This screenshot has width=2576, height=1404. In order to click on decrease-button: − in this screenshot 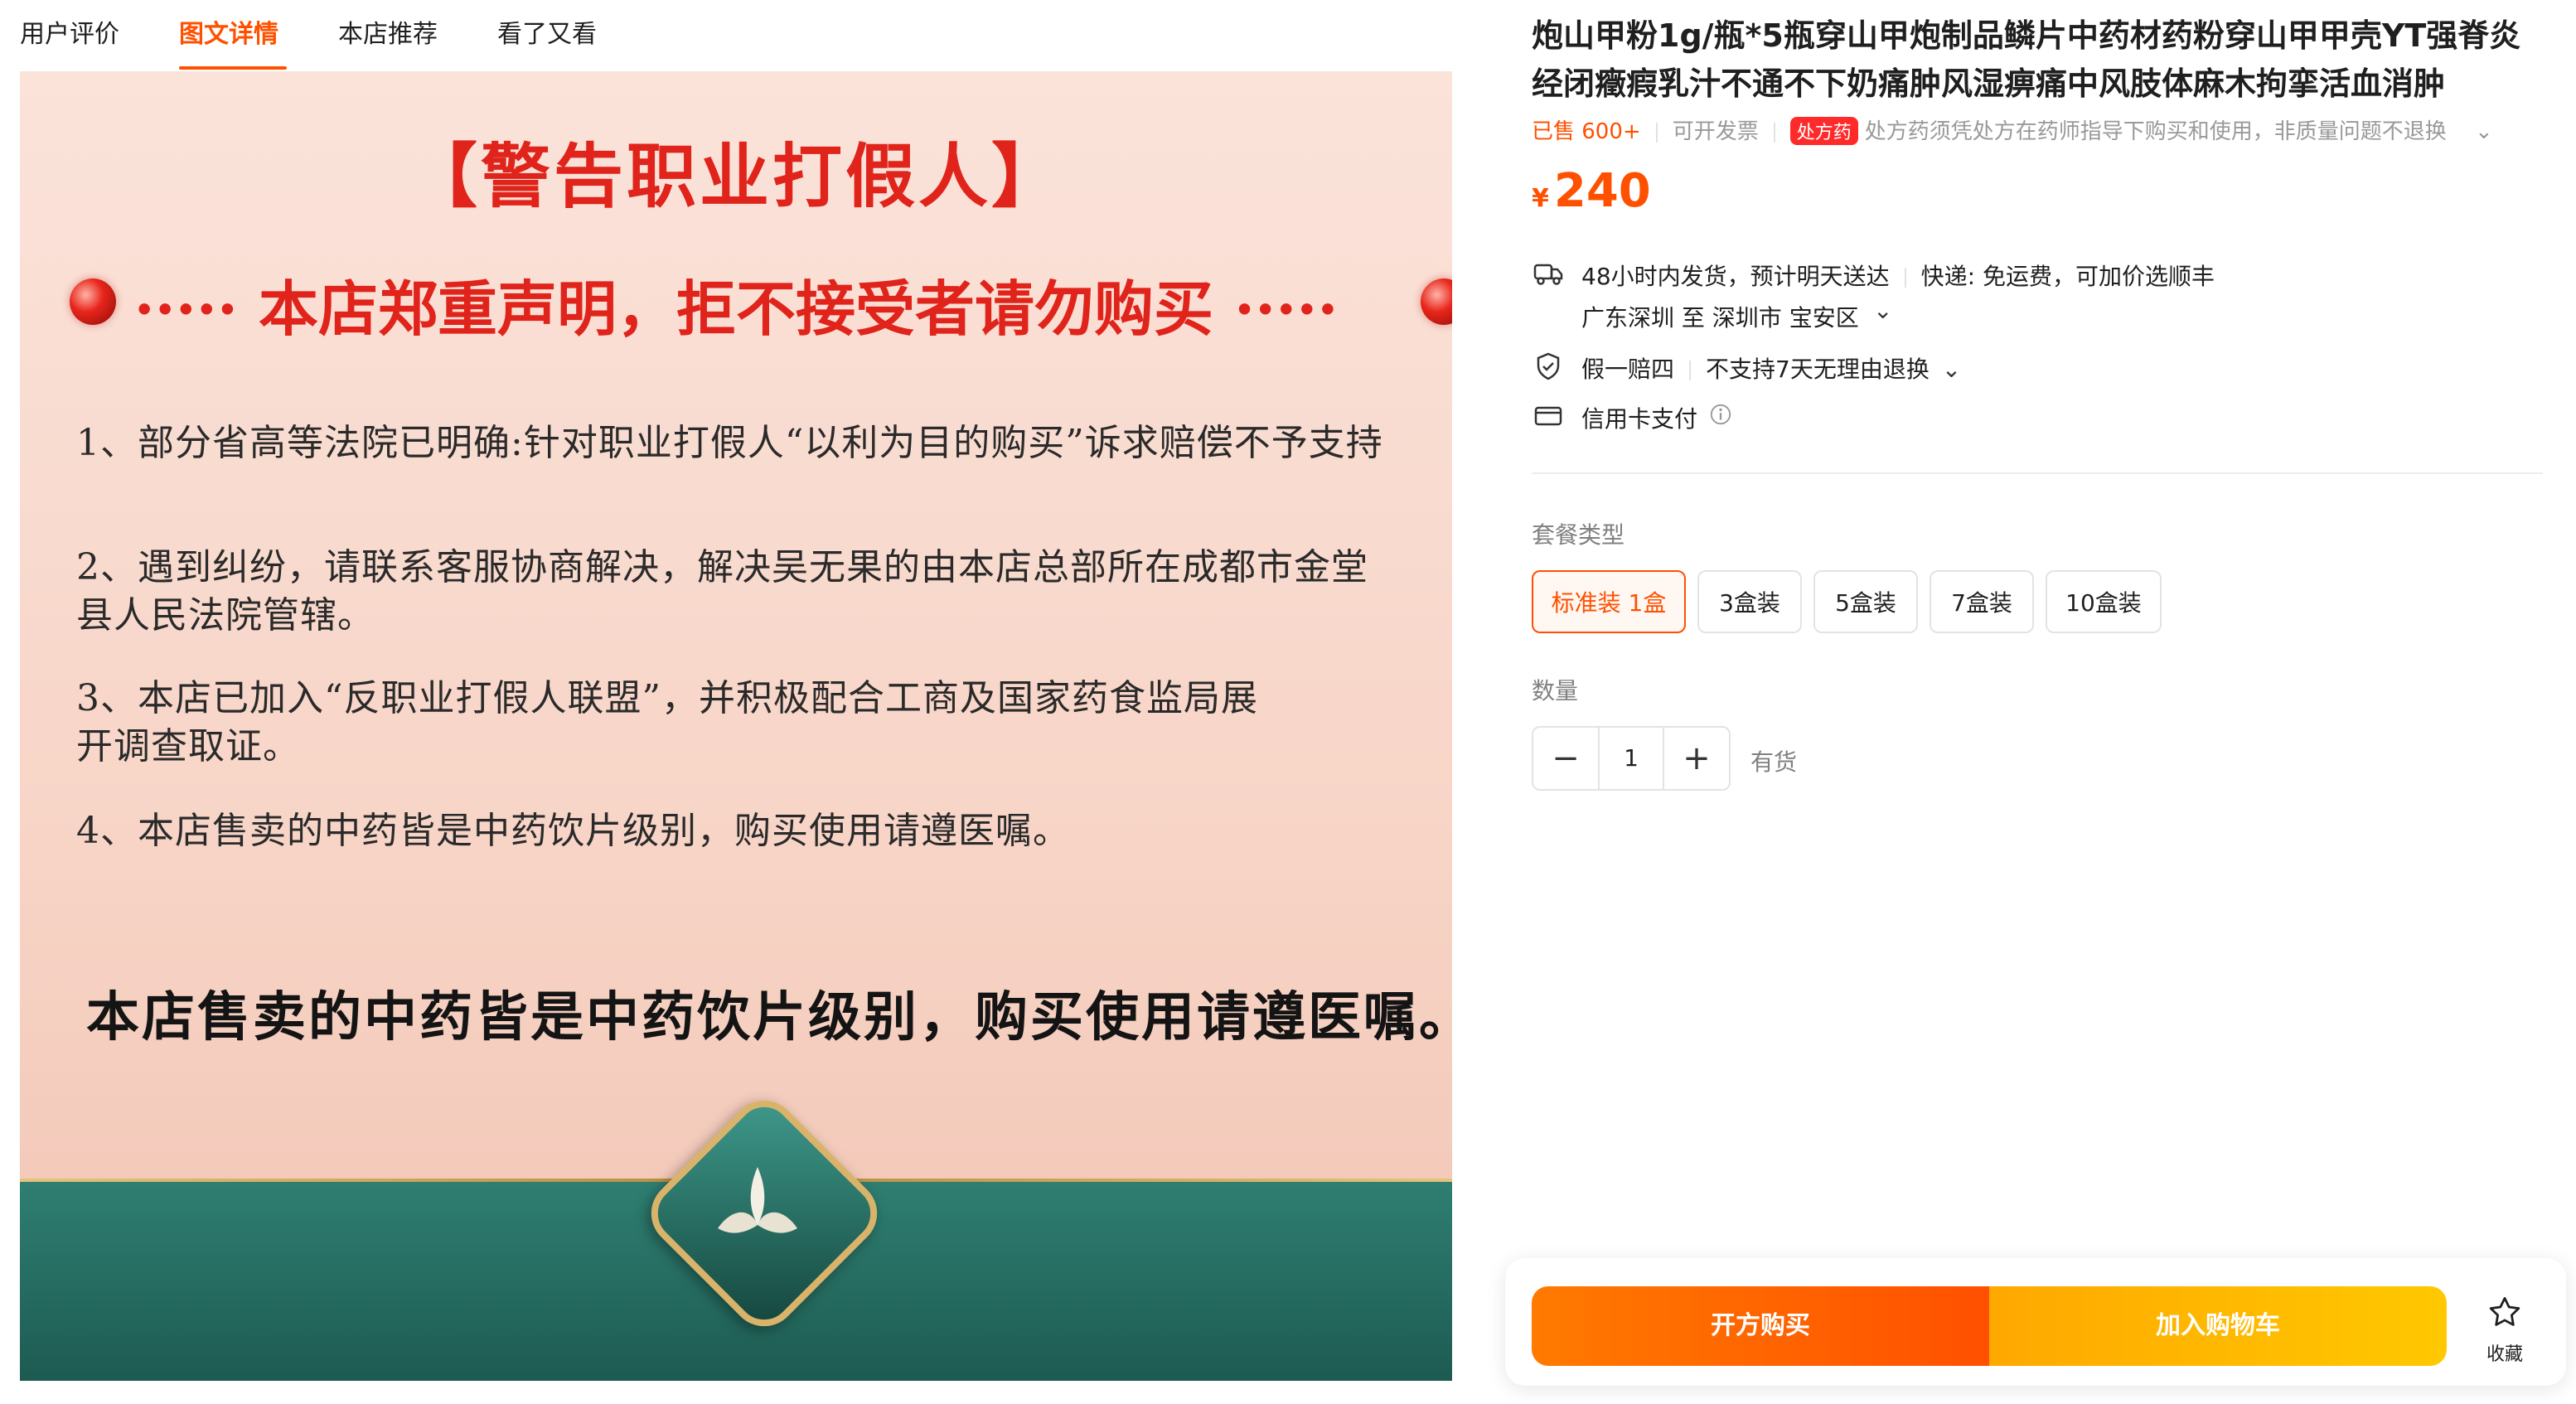, I will do `click(1565, 758)`.